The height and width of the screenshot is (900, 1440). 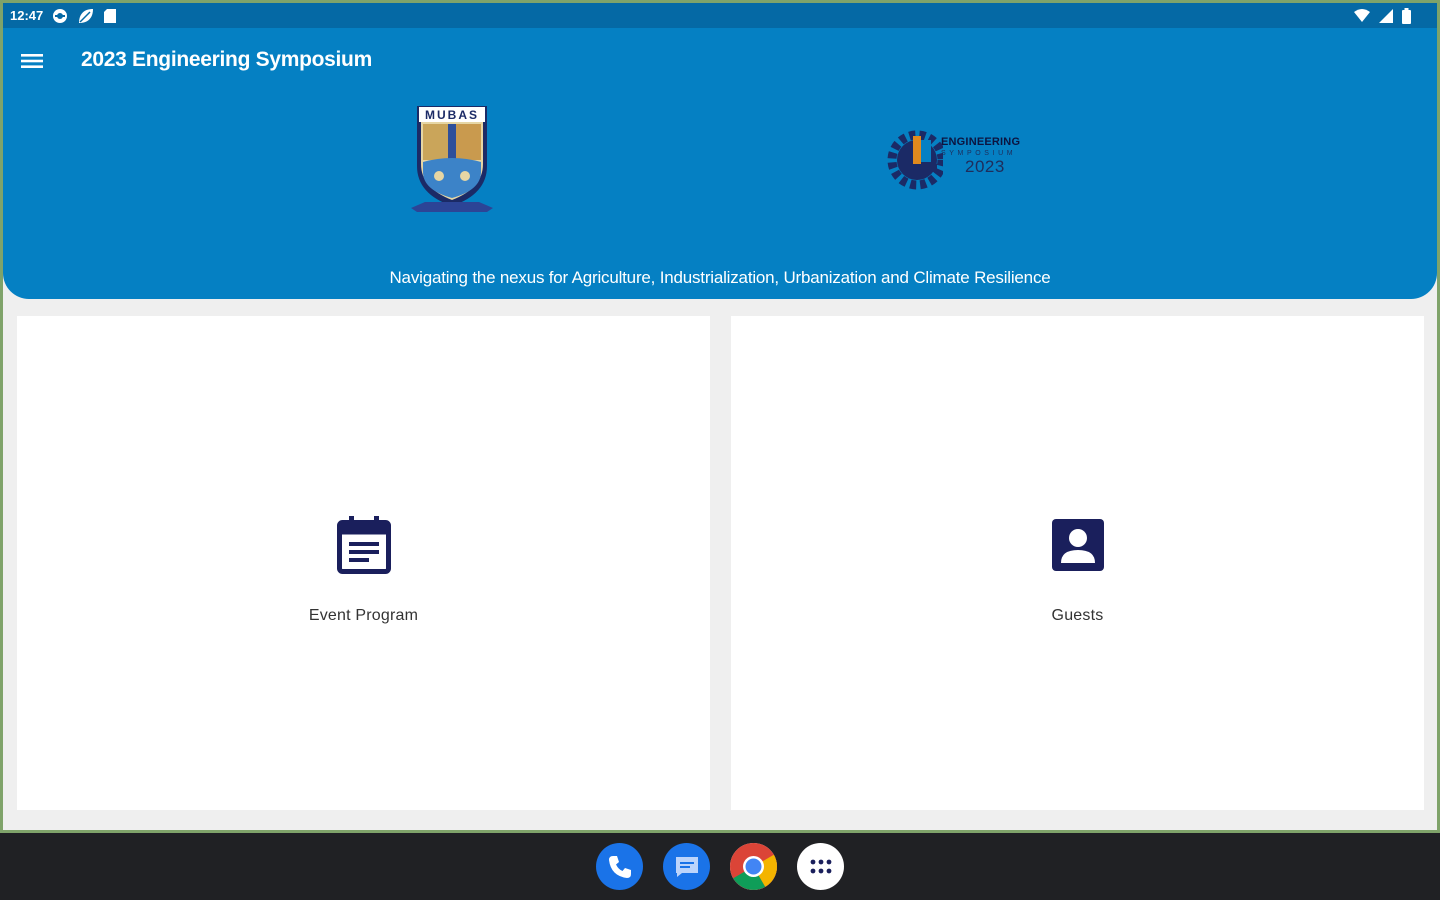 I want to click on menu-button, so click(x=32, y=61).